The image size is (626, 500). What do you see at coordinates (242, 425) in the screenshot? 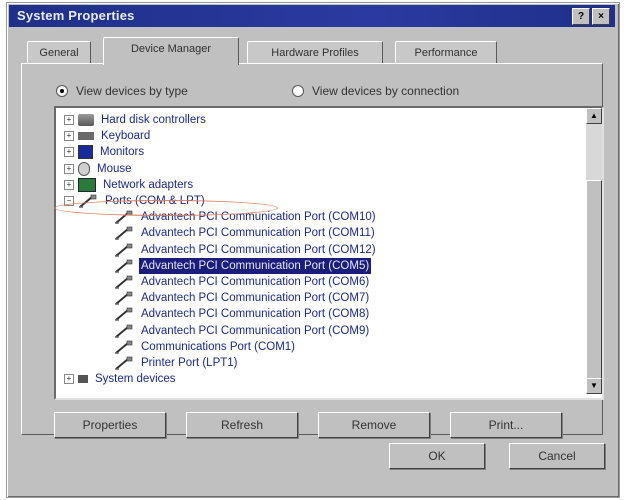
I see `refresh-button: Refresh` at bounding box center [242, 425].